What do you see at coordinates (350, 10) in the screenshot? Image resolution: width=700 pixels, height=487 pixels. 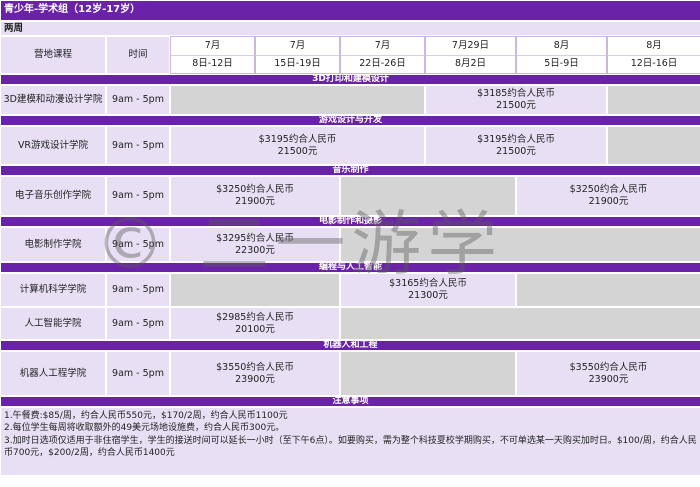 I see `table-title: 青少年-学术组（12岁-17岁）` at bounding box center [350, 10].